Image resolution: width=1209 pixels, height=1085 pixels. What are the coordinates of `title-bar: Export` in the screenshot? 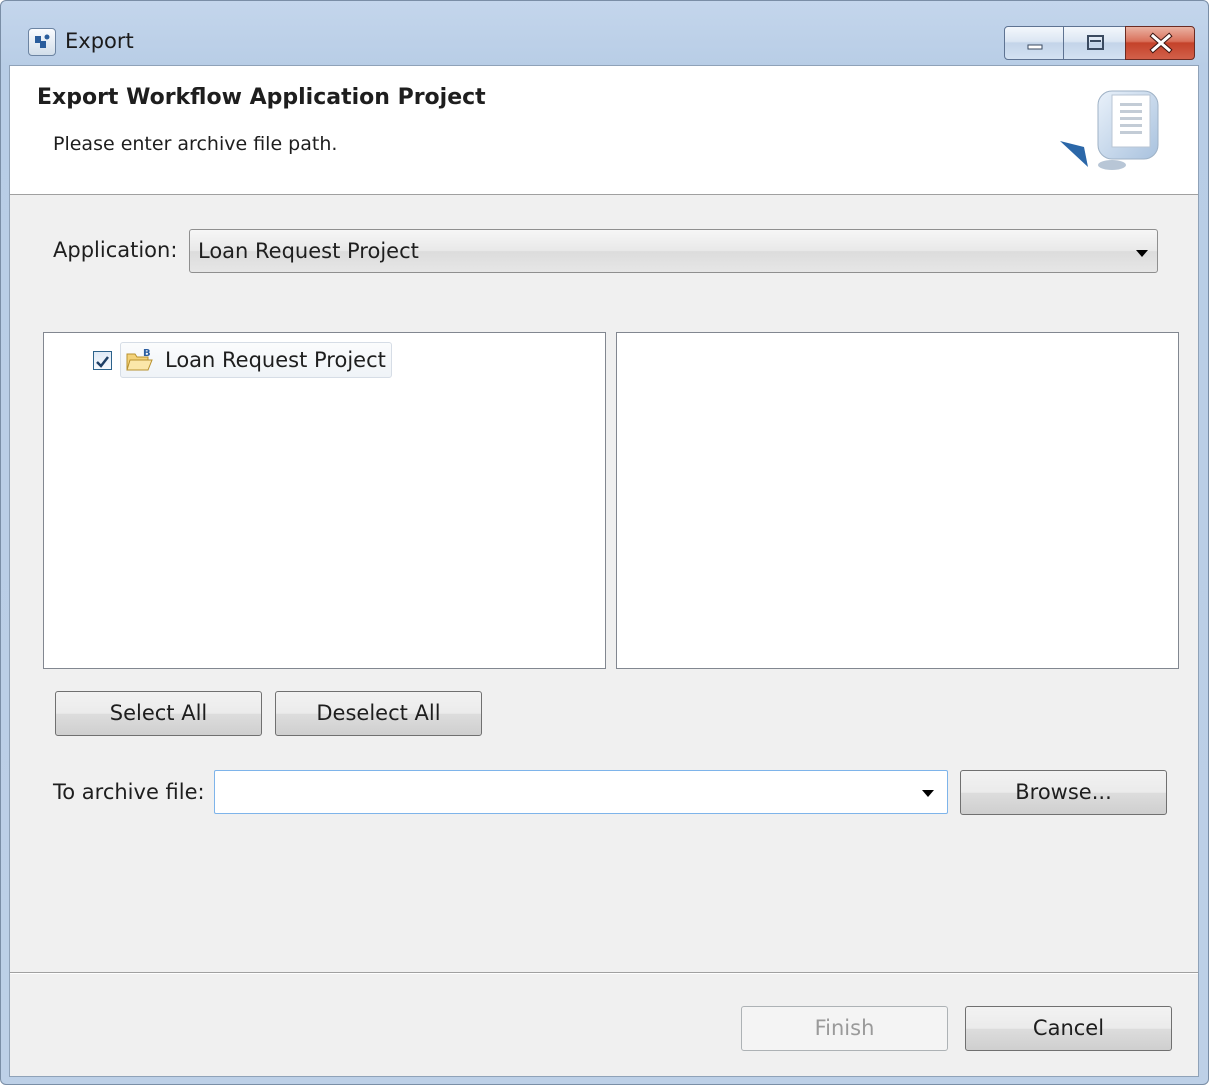 It's located at (604, 33).